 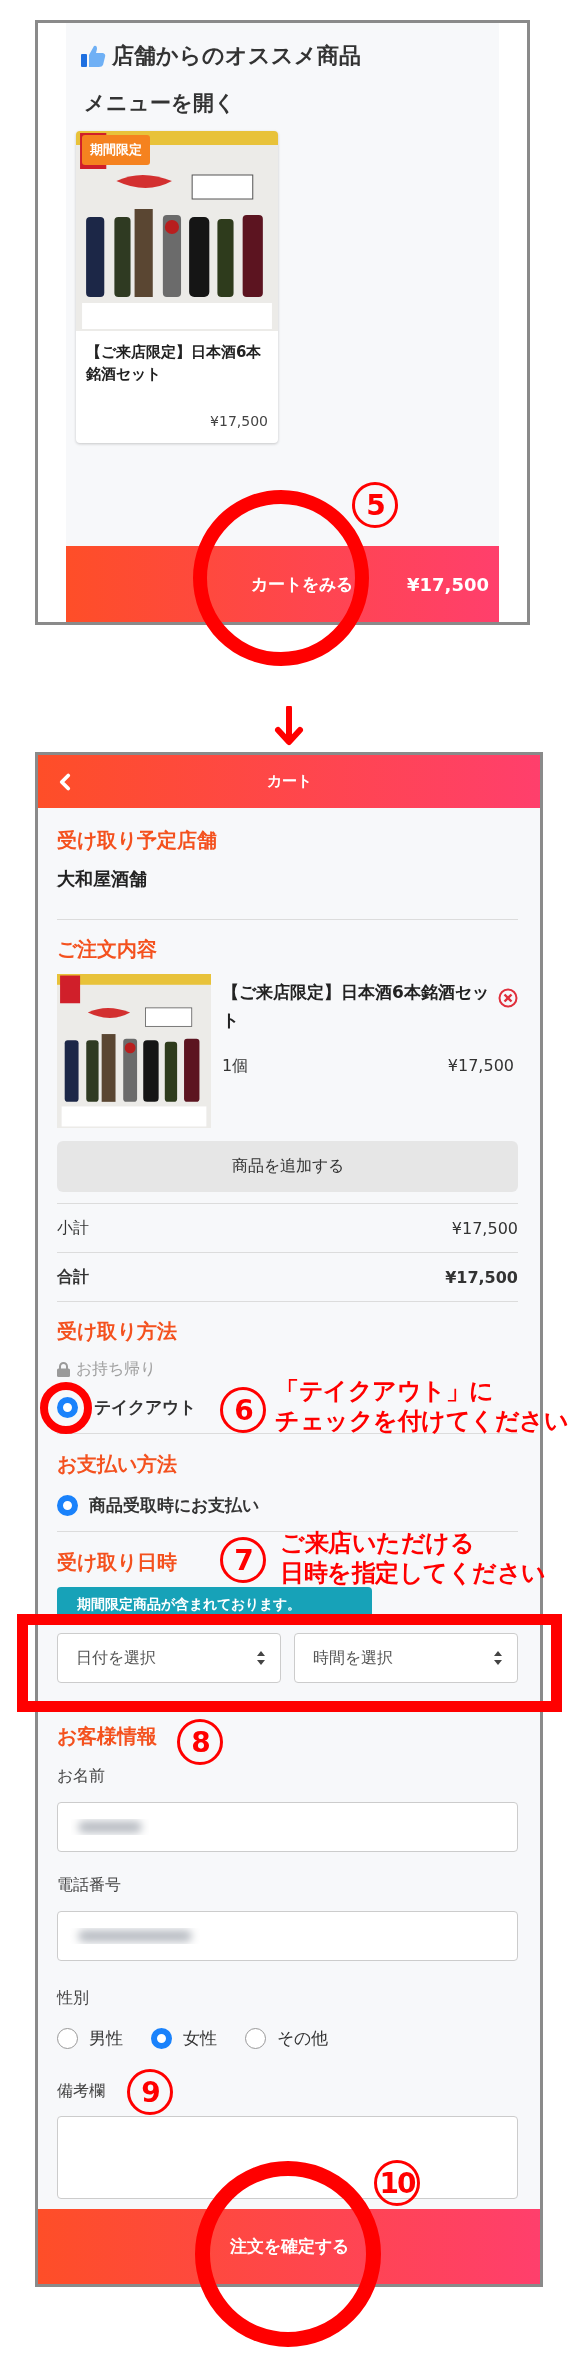 I want to click on step-number: 9, so click(x=150, y=2092).